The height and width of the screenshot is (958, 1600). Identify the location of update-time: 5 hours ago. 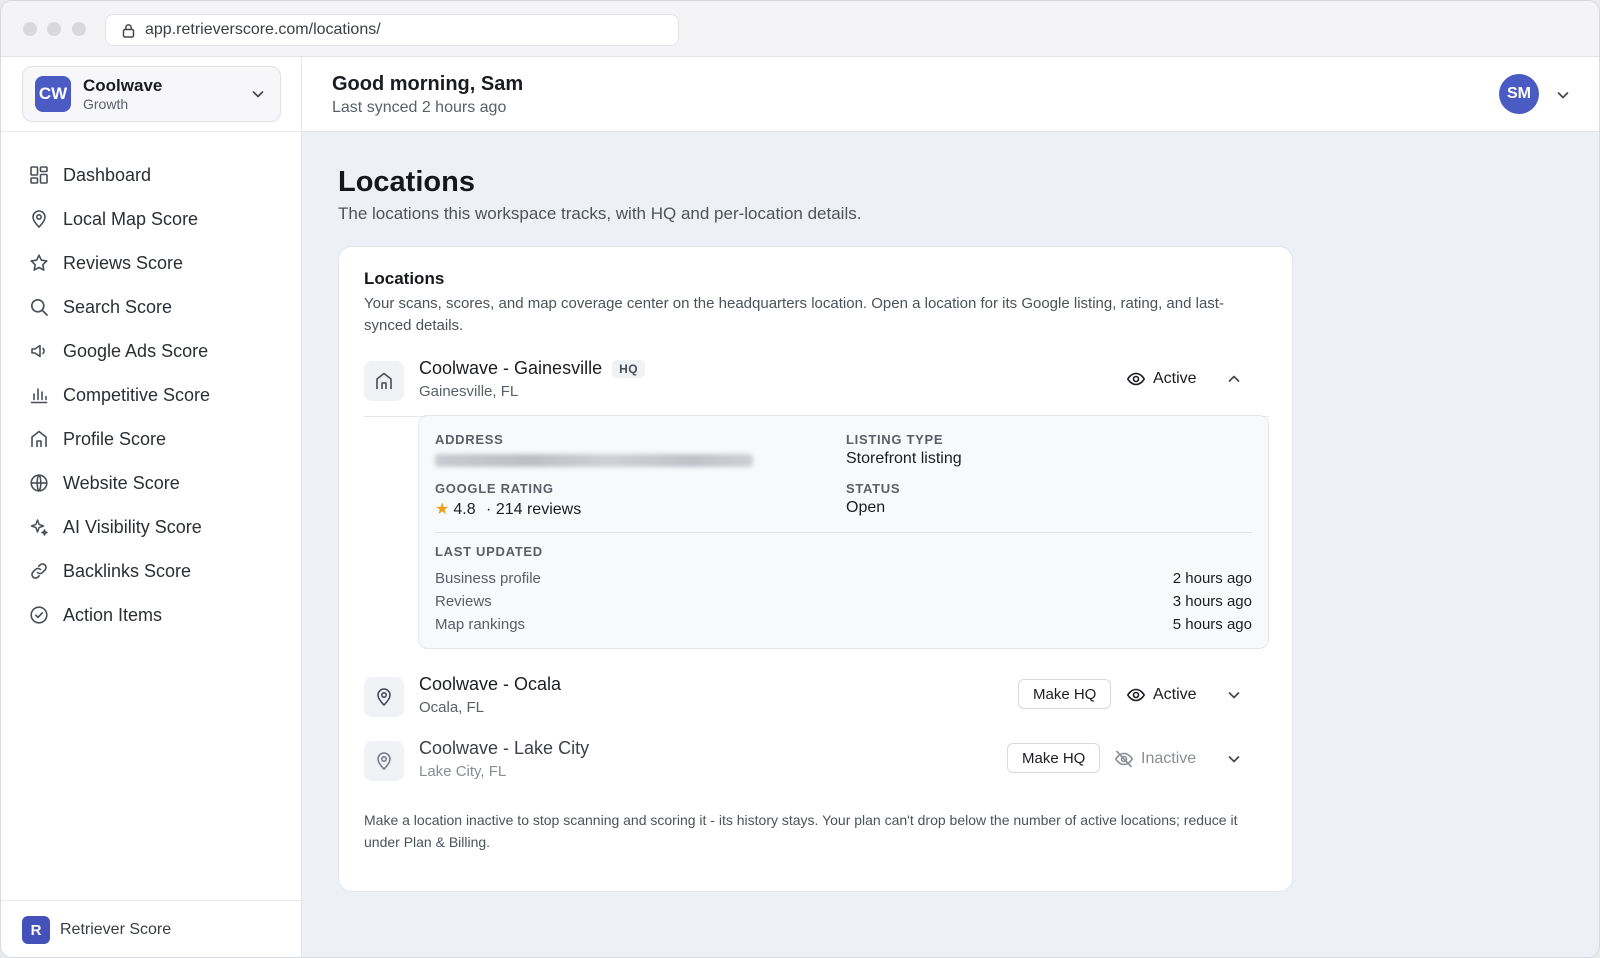
(1212, 624).